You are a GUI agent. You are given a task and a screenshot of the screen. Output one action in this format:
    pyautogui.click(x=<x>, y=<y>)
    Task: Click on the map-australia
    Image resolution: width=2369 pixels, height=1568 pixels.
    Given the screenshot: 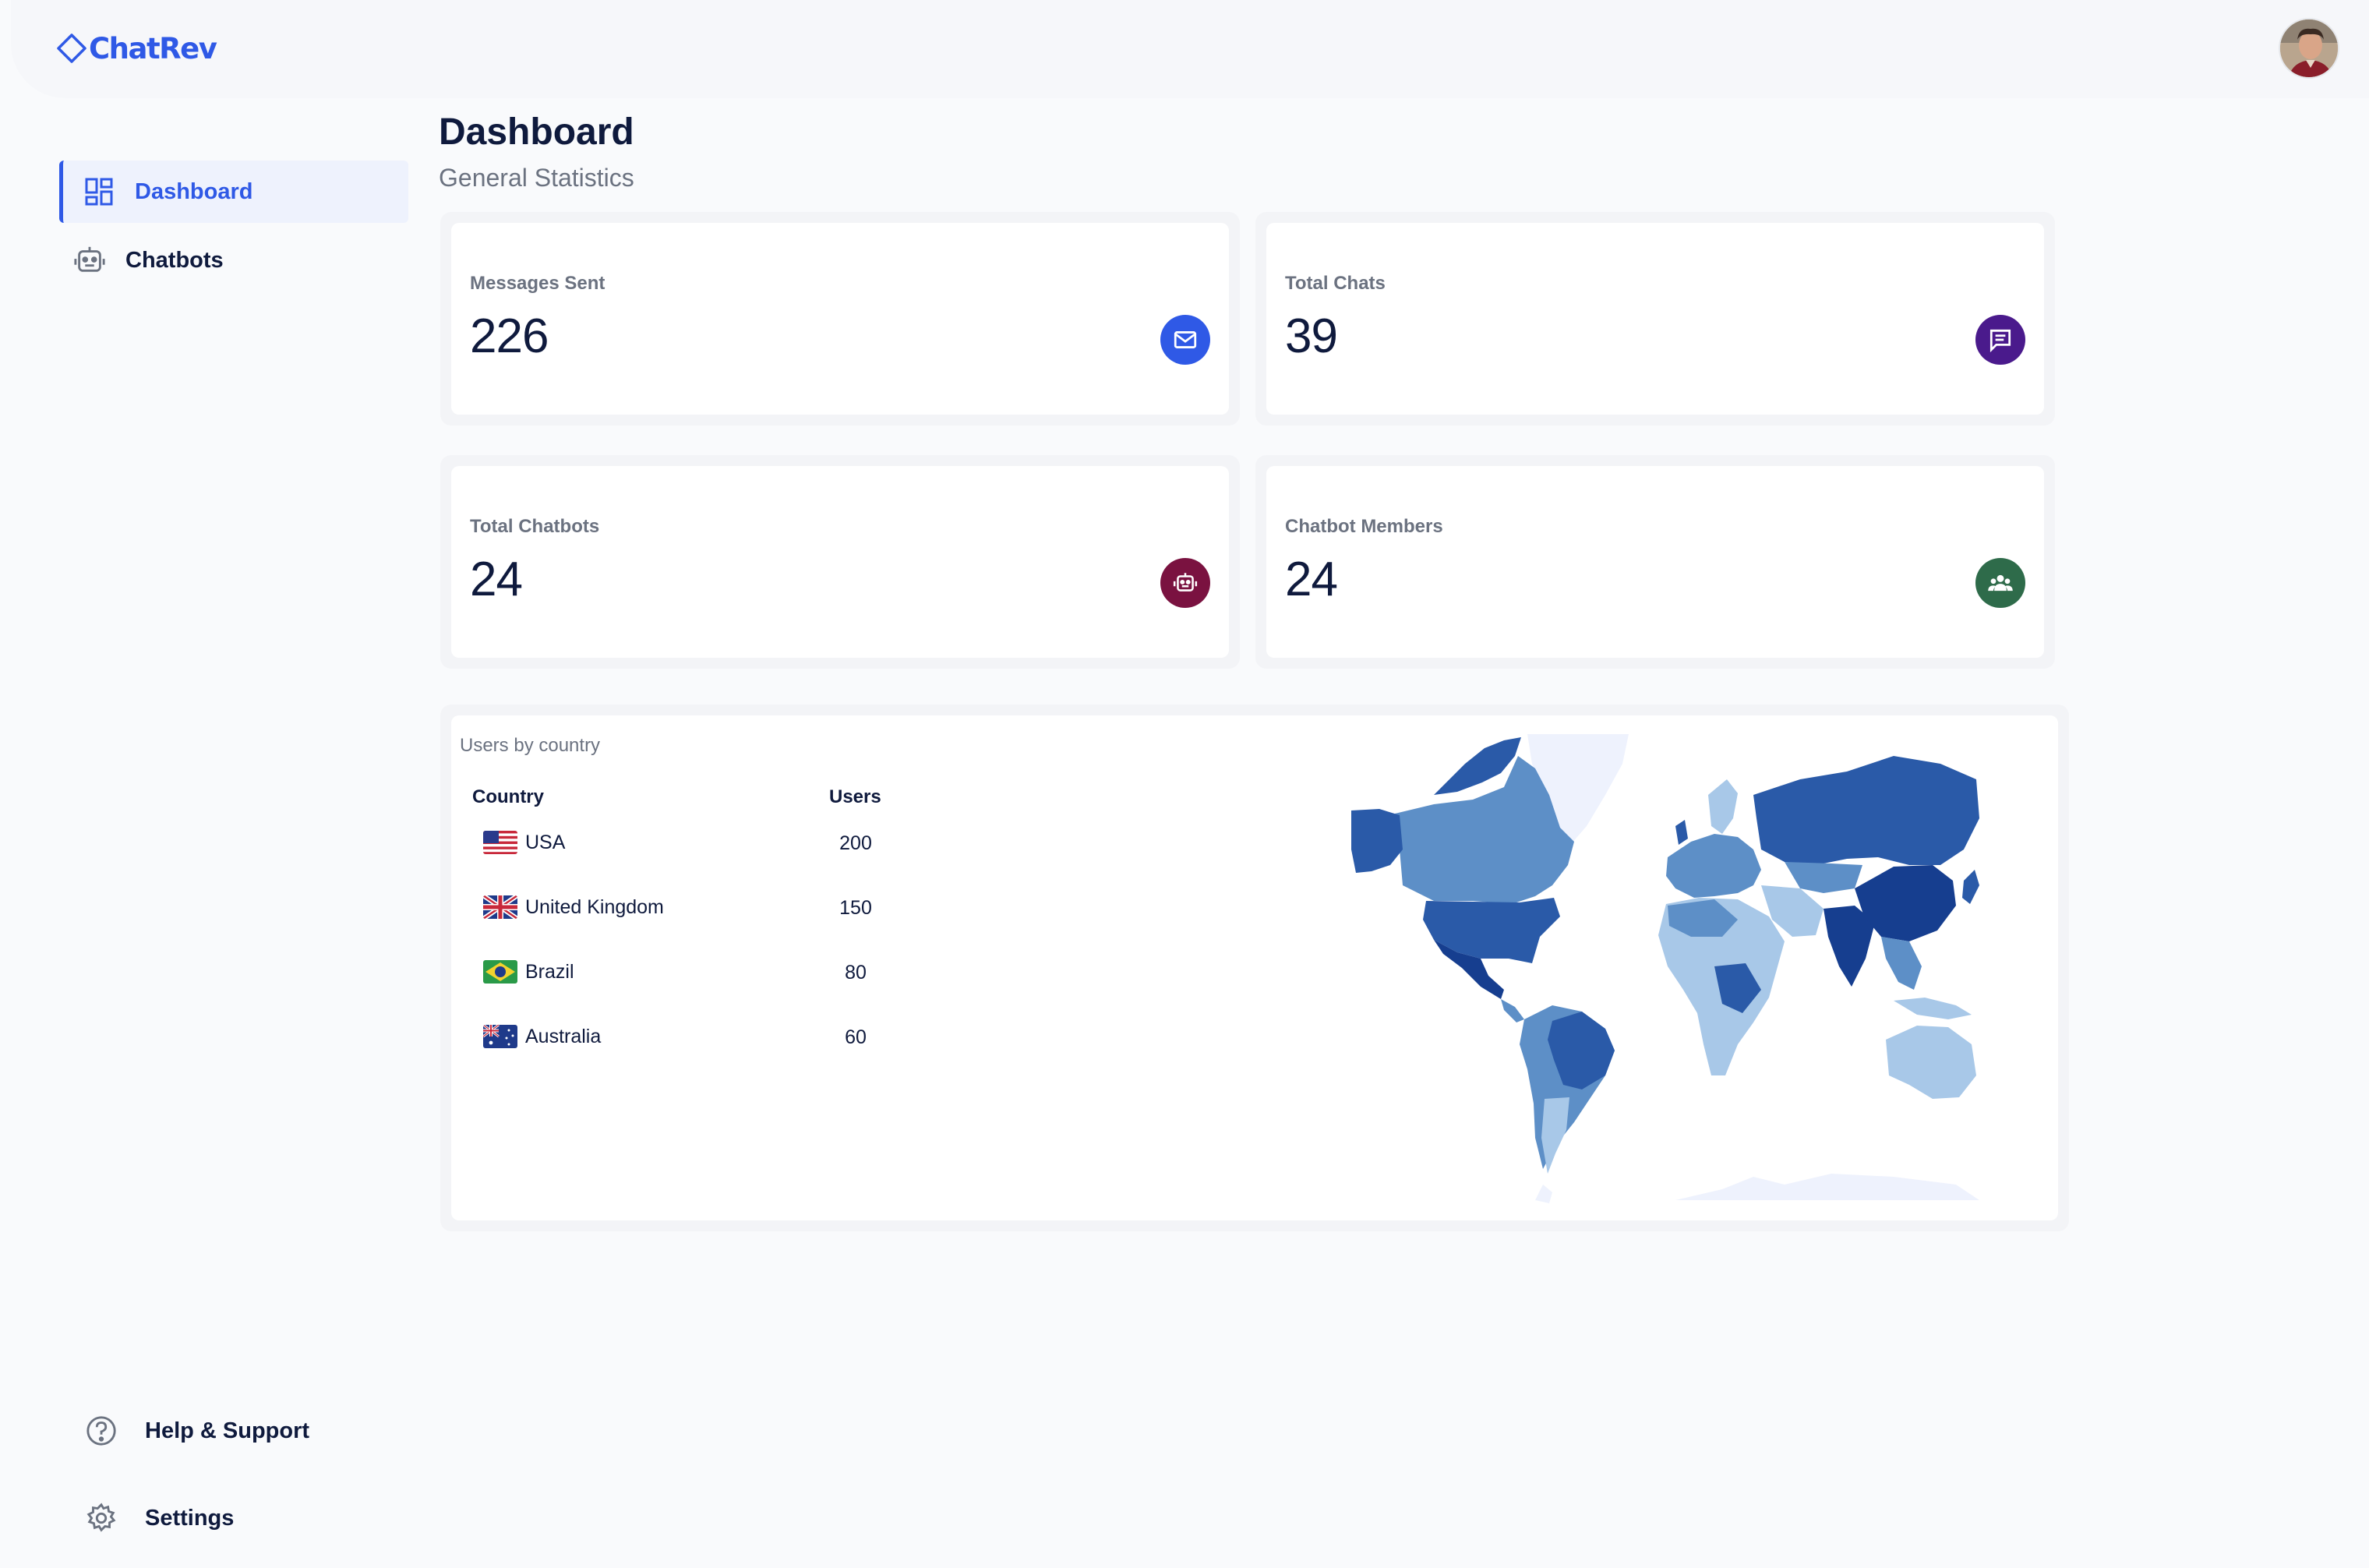 What is the action you would take?
    pyautogui.click(x=1931, y=1062)
    